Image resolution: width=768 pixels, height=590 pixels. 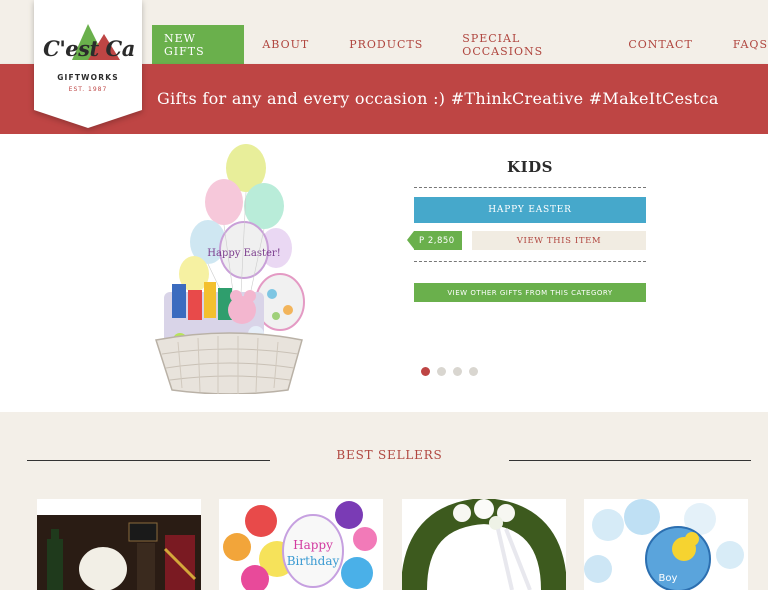 I want to click on logo-subtitle: GIFTWORKS, so click(x=88, y=77).